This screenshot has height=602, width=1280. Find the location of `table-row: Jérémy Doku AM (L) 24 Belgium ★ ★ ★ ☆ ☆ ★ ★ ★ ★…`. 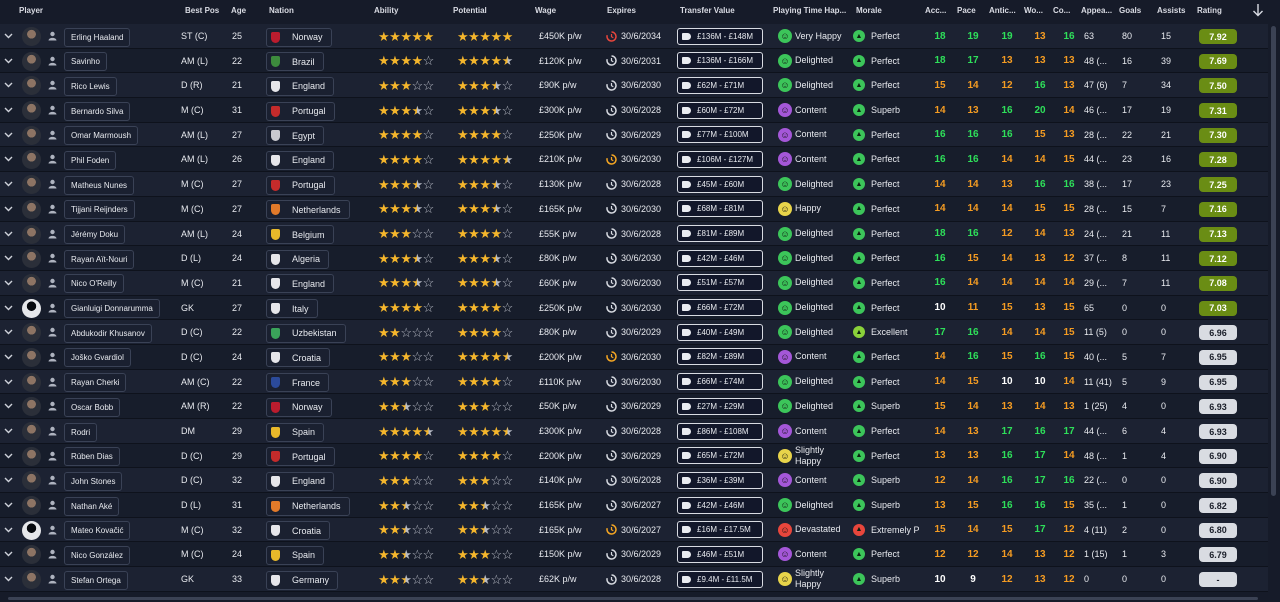

table-row: Jérémy Doku AM (L) 24 Belgium ★ ★ ★ ☆ ☆ ★ ★ ★ ★… is located at coordinates (634, 234).